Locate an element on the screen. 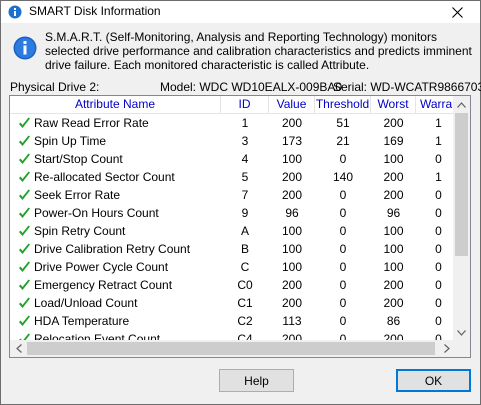 This screenshot has height=405, width=481. table-row: Power-On Hours Count 9 96 0 96 0 is located at coordinates (232, 213).